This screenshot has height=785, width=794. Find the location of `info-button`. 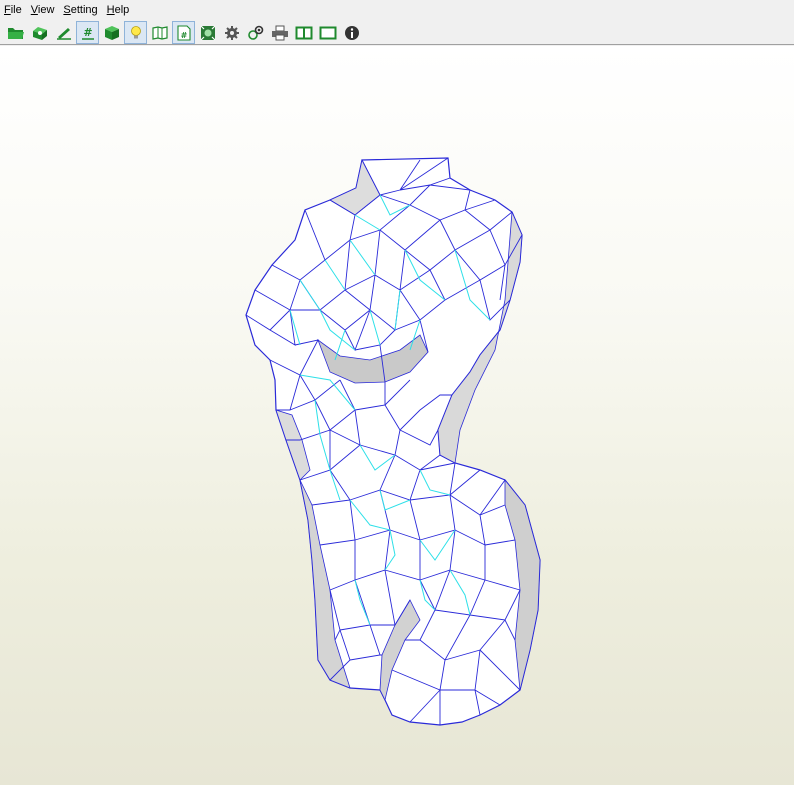

info-button is located at coordinates (351, 32).